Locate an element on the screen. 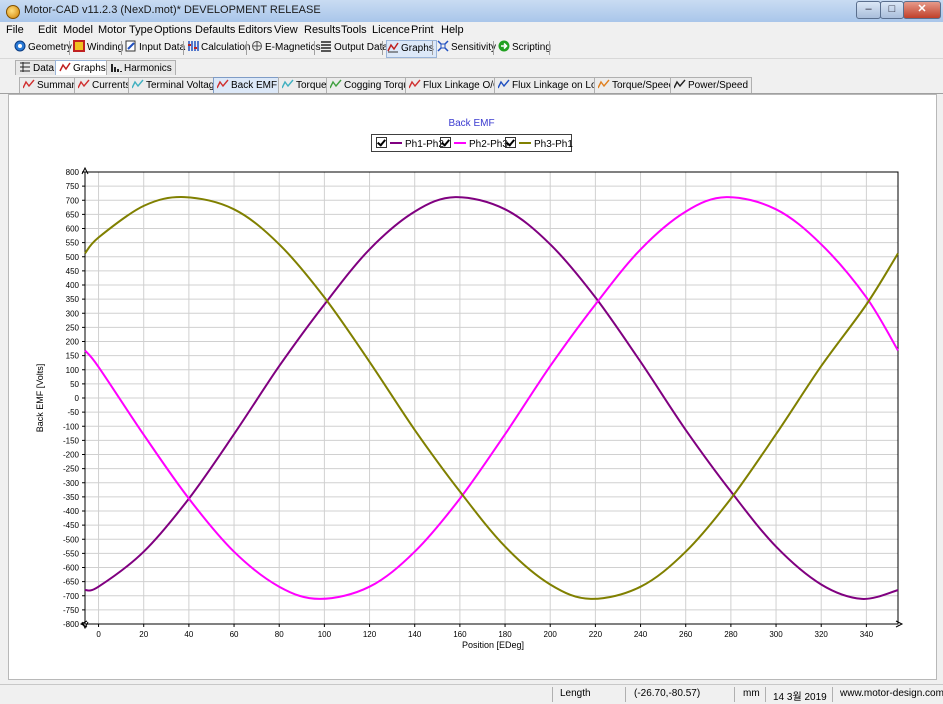 The width and height of the screenshot is (943, 704). y-tick-label: -500 is located at coordinates (71, 539).